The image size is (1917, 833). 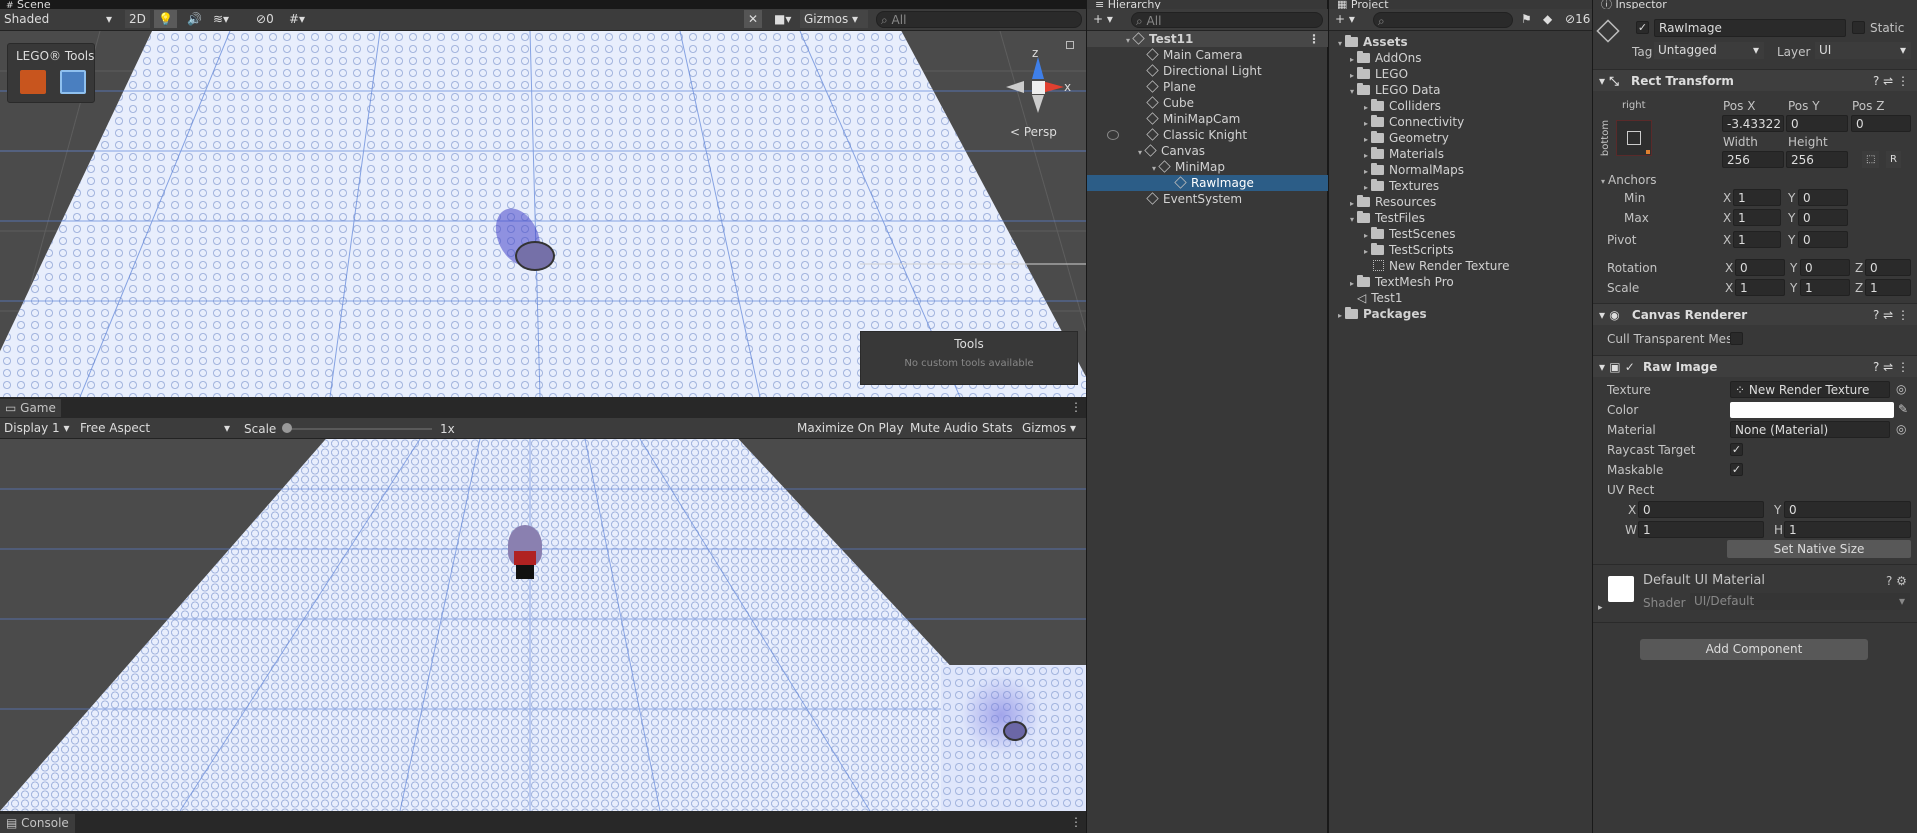 What do you see at coordinates (1812, 410) in the screenshot?
I see `color-swatch` at bounding box center [1812, 410].